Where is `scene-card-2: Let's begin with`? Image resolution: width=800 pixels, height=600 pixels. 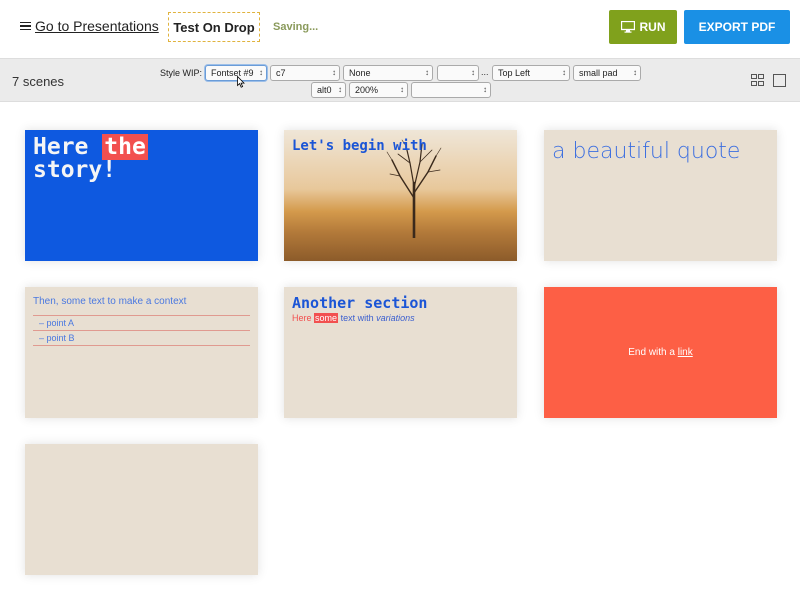 scene-card-2: Let's begin with is located at coordinates (400, 195).